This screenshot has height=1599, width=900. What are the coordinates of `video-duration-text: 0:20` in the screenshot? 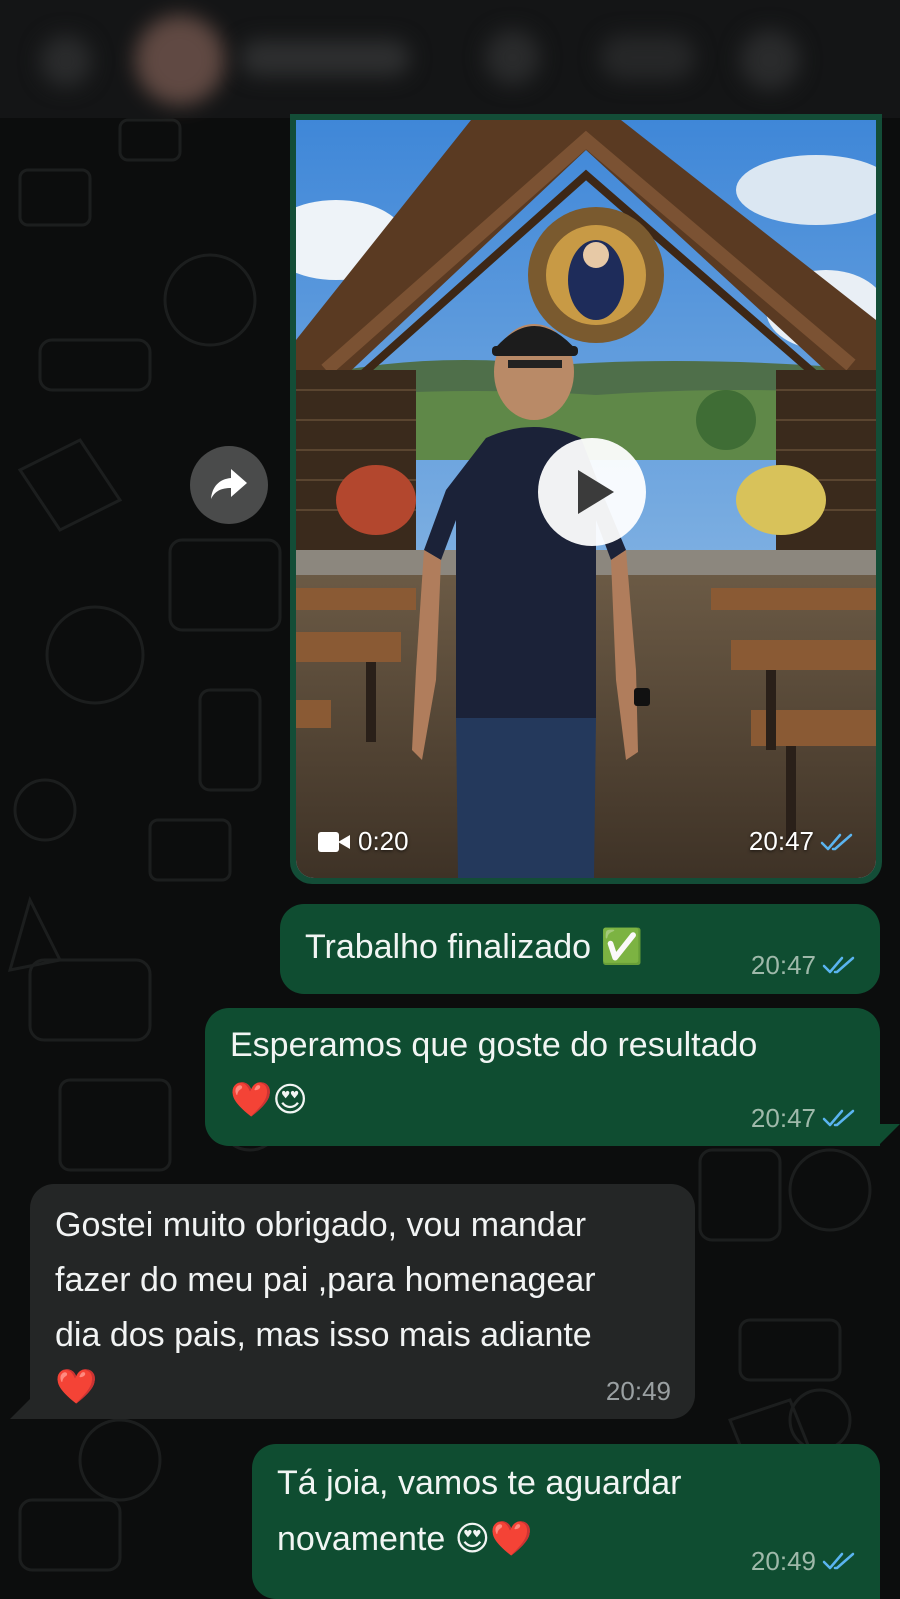 It's located at (383, 841).